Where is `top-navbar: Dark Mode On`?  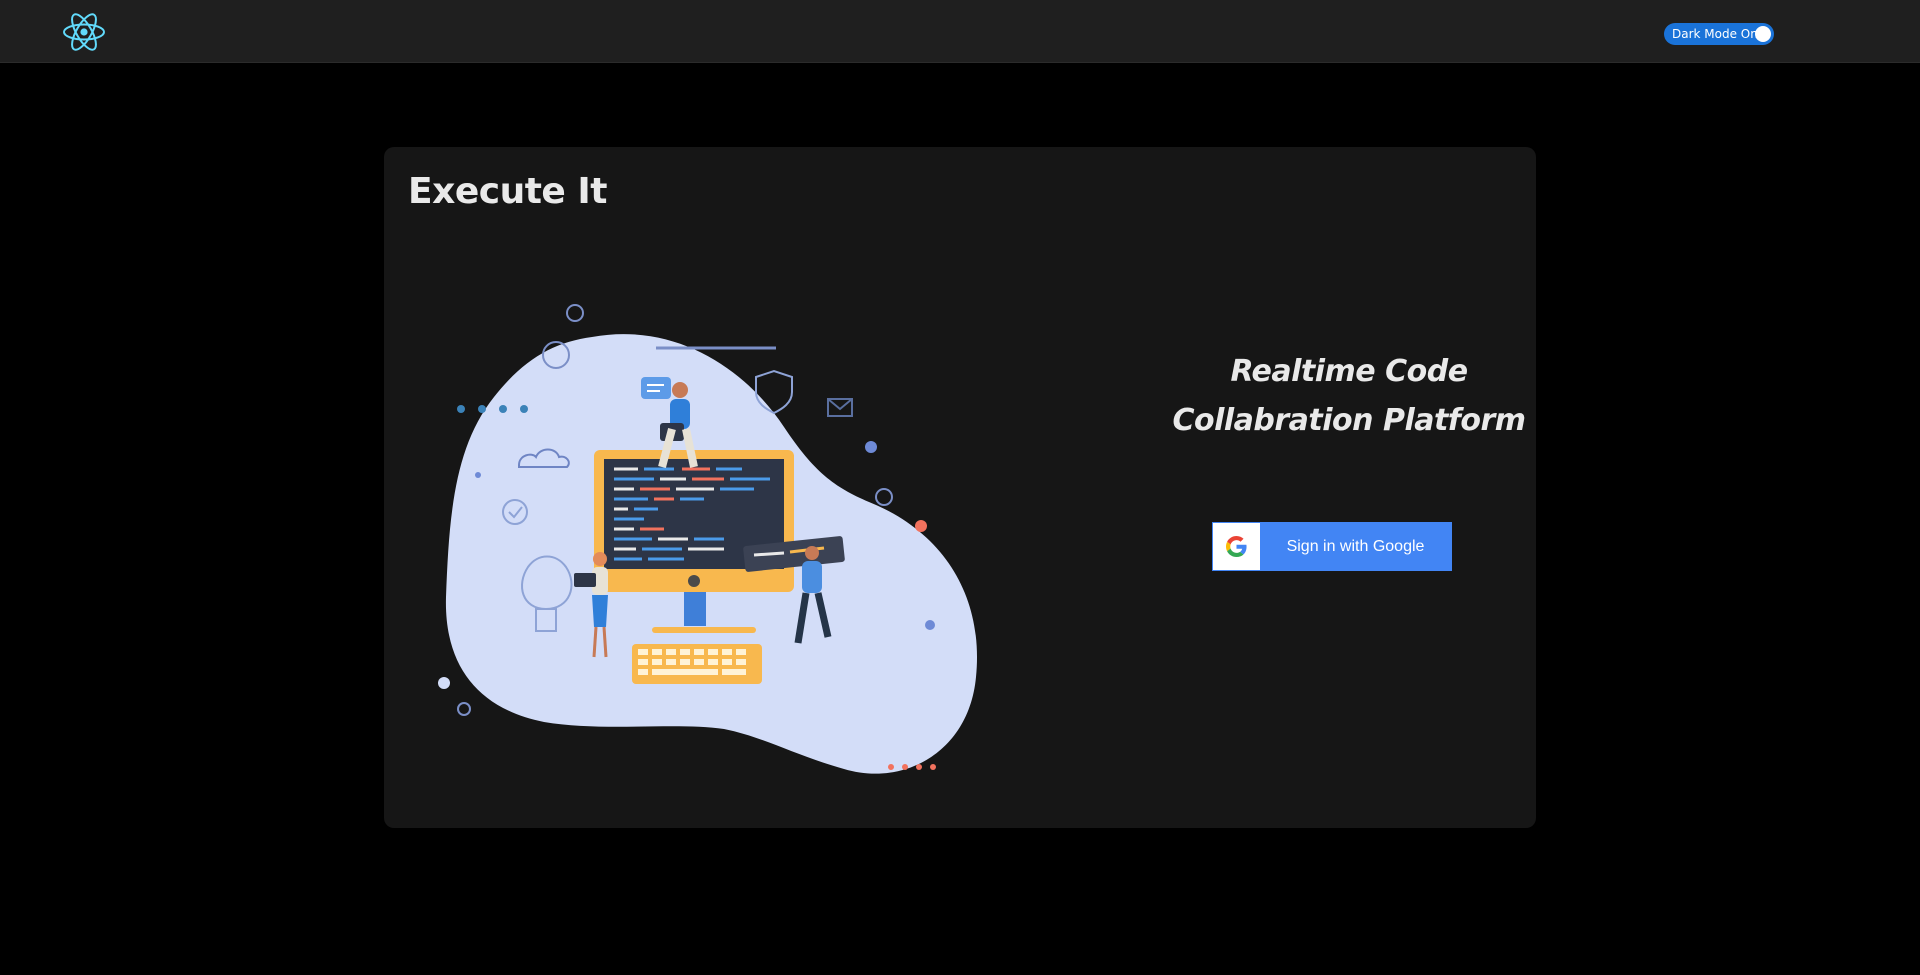 top-navbar: Dark Mode On is located at coordinates (960, 31).